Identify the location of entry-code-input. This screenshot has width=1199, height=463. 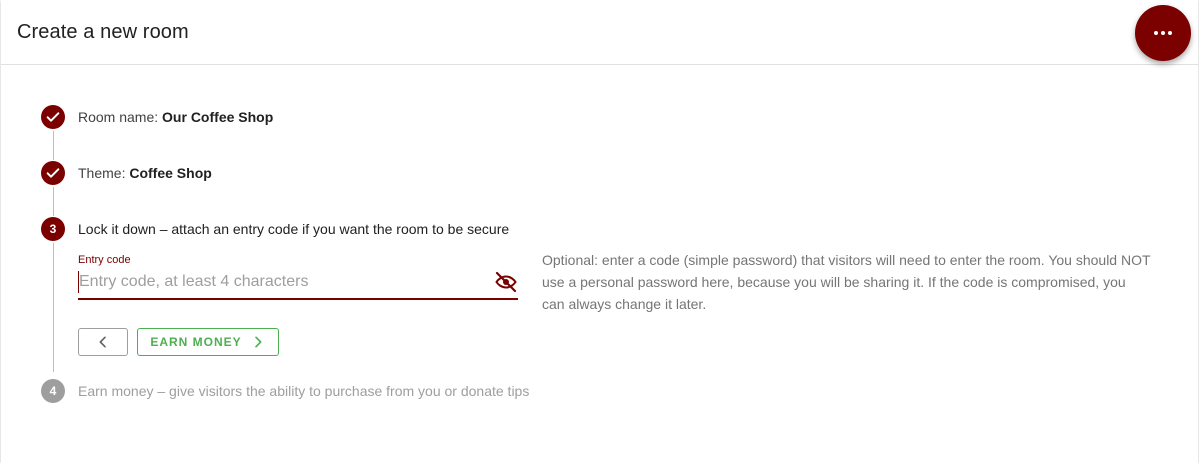
(283, 282).